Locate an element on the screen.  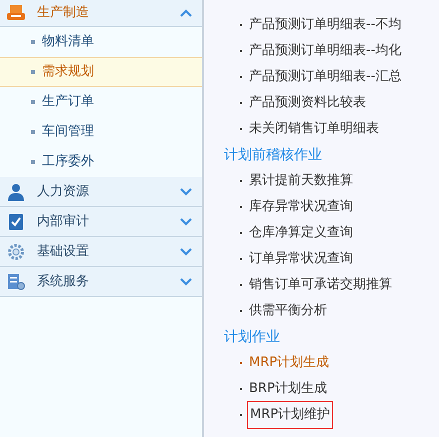
sidebar-item-label: 生产订单 is located at coordinates (68, 102).